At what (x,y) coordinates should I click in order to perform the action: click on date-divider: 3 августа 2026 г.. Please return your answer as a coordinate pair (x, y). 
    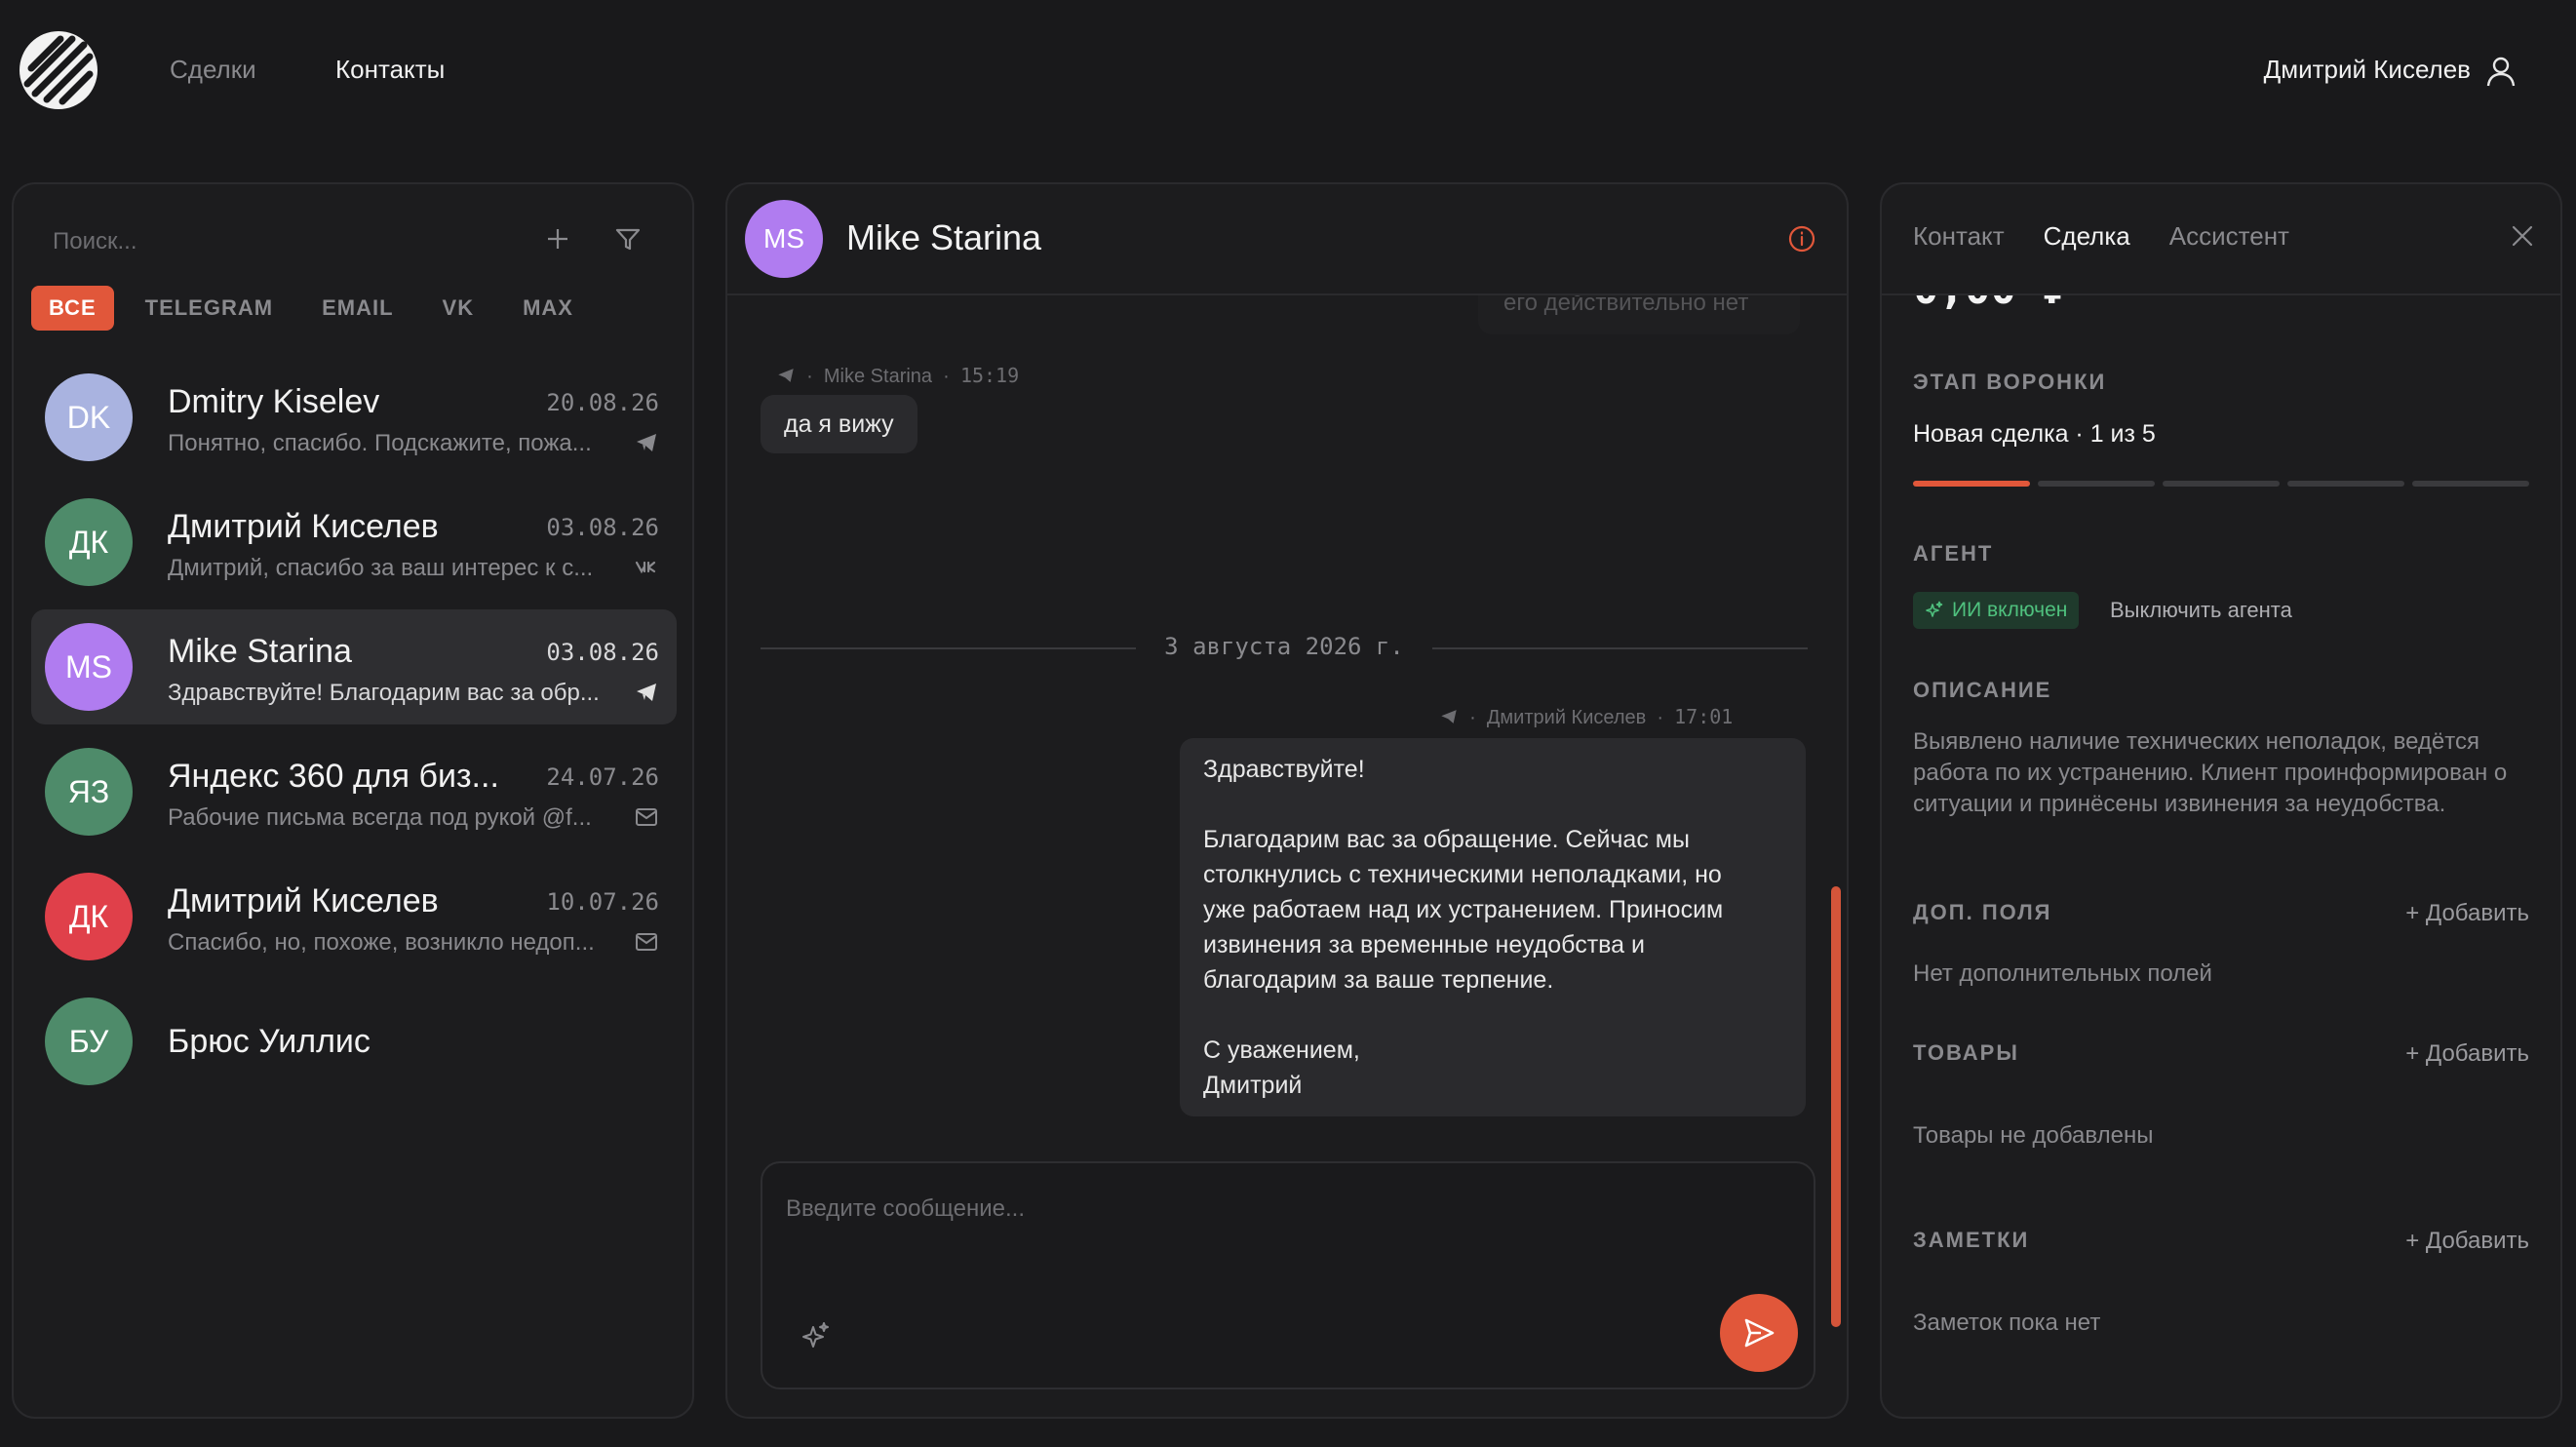
    Looking at the image, I should click on (1284, 647).